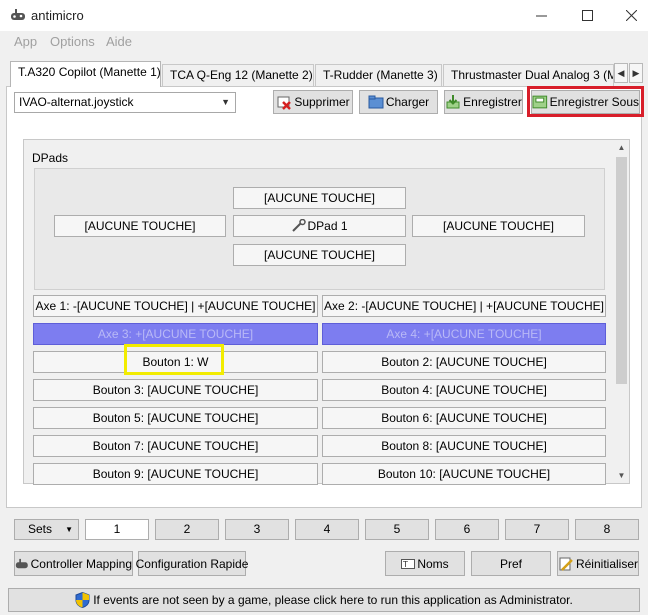 The height and width of the screenshot is (615, 648). I want to click on close-button, so click(628, 15).